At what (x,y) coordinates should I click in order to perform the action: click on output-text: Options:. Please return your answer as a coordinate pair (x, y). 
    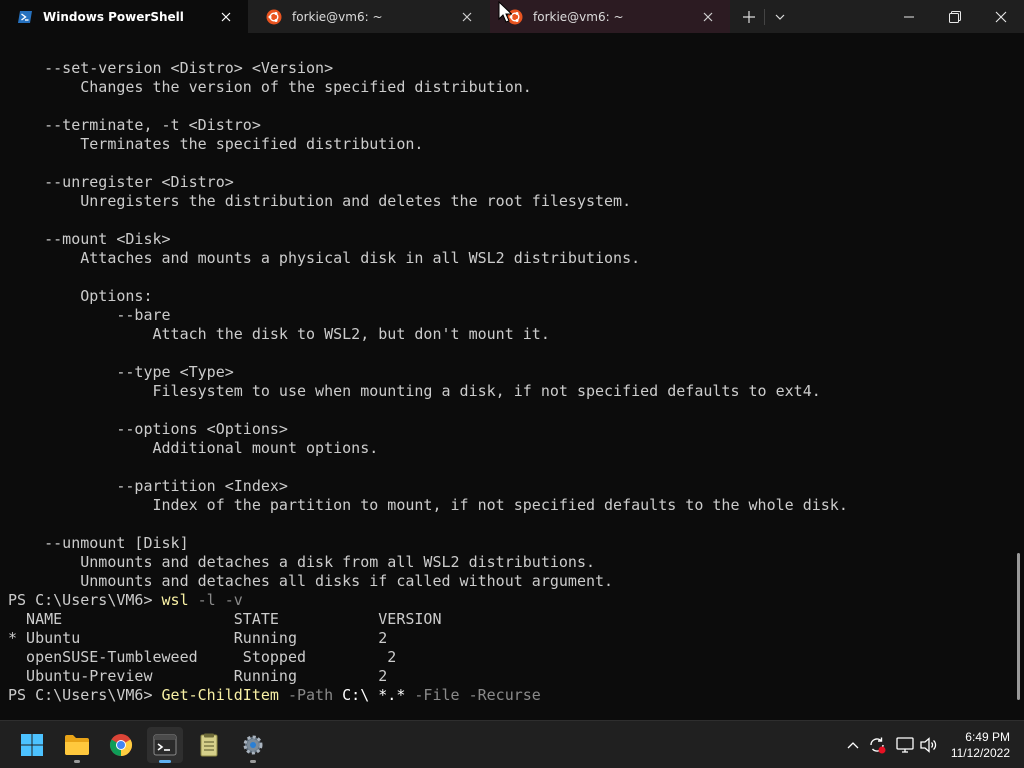
    Looking at the image, I should click on (80, 296).